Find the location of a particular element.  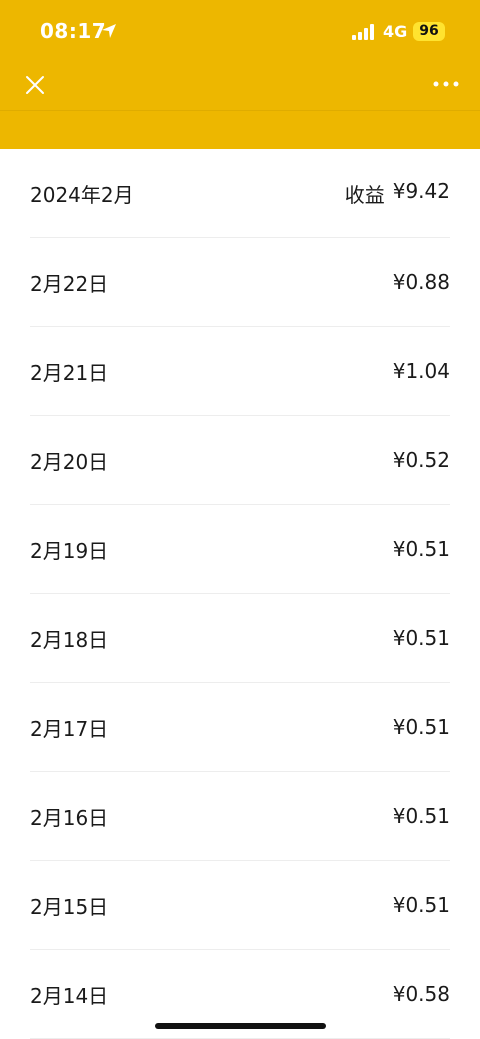

list-item-amount: ¥1.04 is located at coordinates (421, 371).